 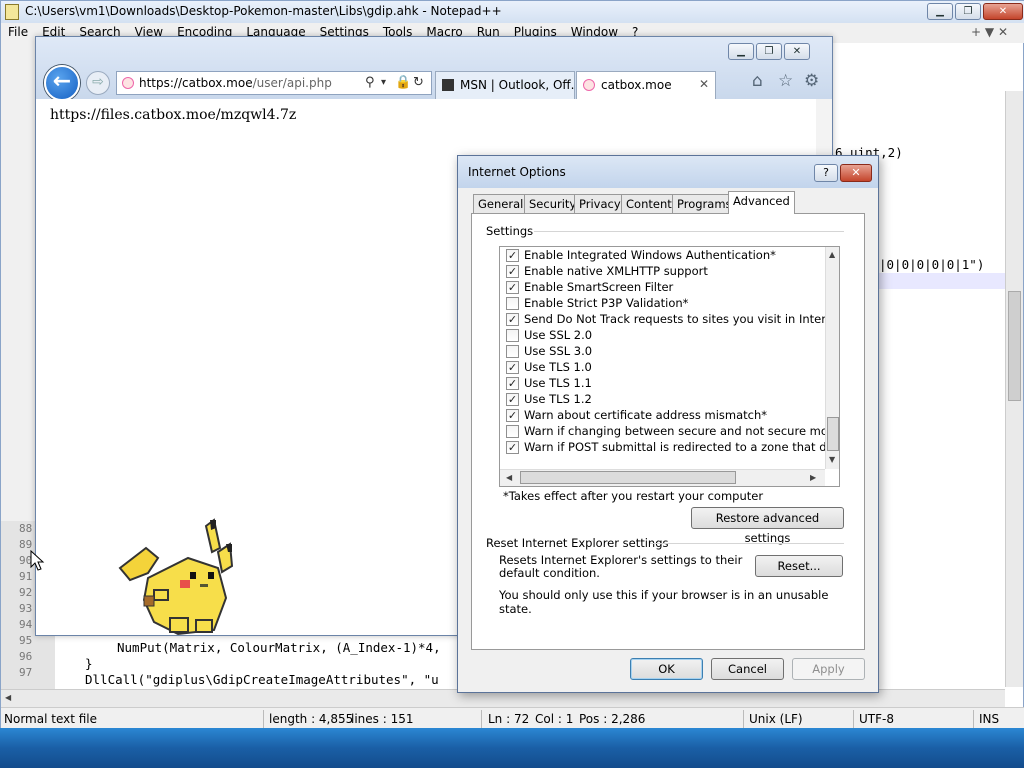 I want to click on search-icon: ⚲, so click(x=370, y=82).